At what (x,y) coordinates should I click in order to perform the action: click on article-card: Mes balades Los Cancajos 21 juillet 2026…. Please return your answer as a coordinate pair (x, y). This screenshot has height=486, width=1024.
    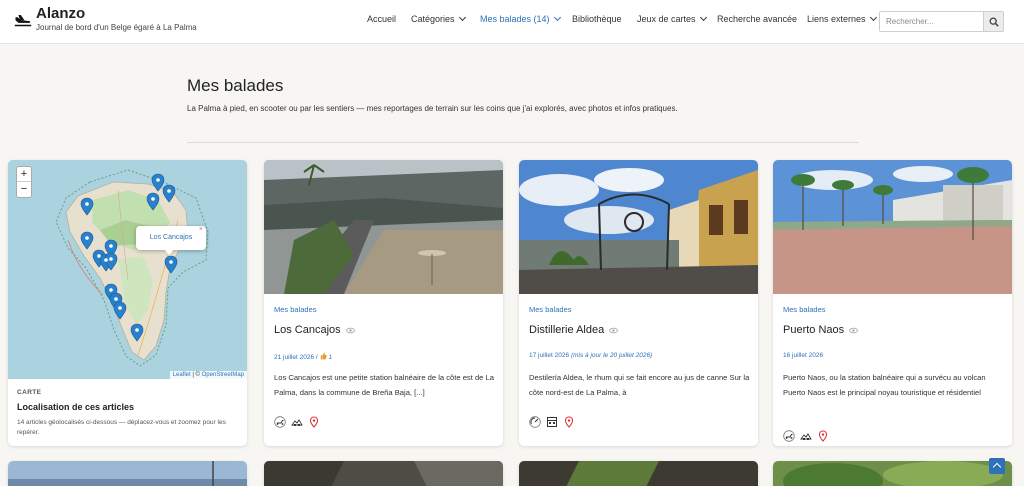
    Looking at the image, I should click on (383, 303).